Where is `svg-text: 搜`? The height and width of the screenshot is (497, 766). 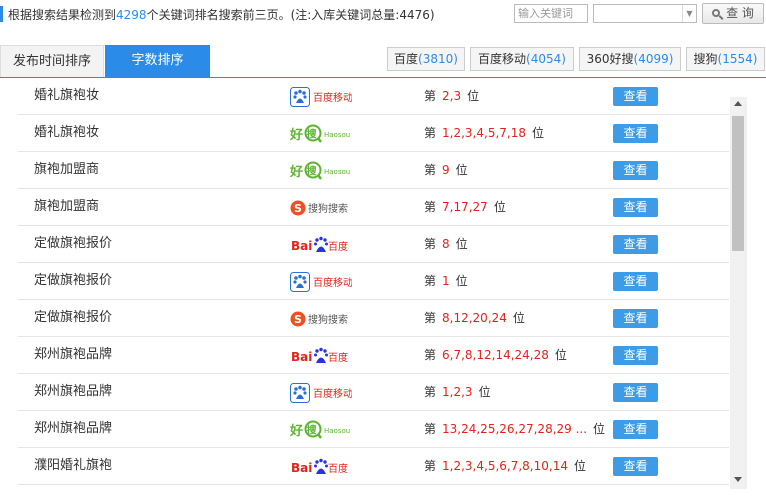
svg-text: 搜 is located at coordinates (312, 134).